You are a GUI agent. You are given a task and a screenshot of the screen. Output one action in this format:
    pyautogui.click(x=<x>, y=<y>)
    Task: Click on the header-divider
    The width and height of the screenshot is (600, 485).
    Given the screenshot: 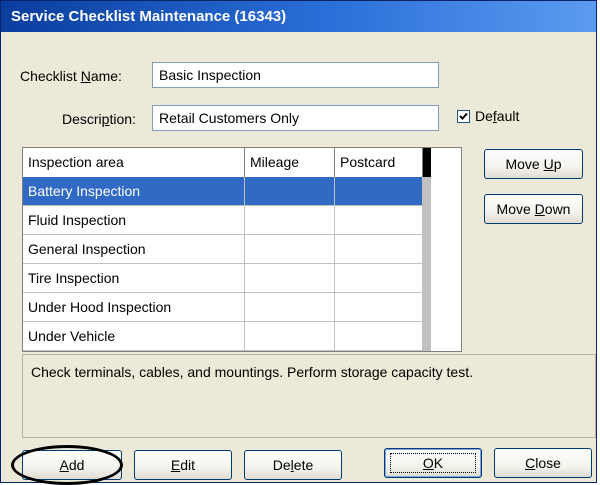 What is the action you would take?
    pyautogui.click(x=427, y=162)
    